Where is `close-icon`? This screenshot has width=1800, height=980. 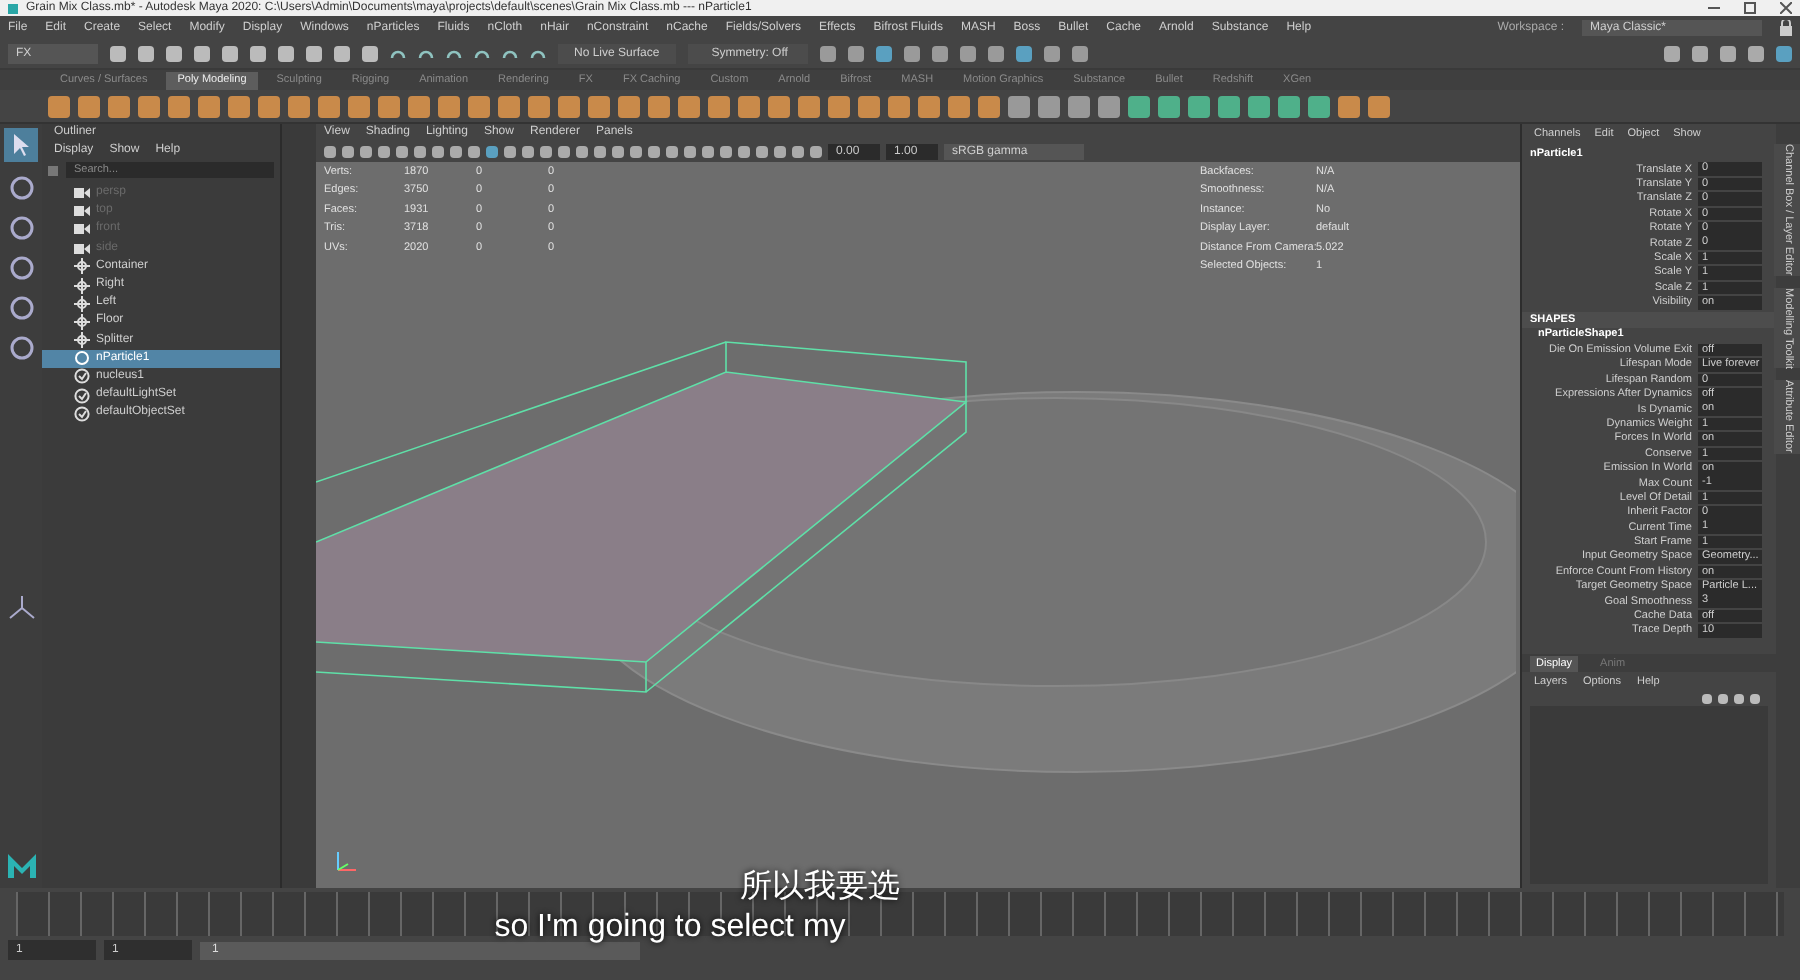
close-icon is located at coordinates (1786, 8).